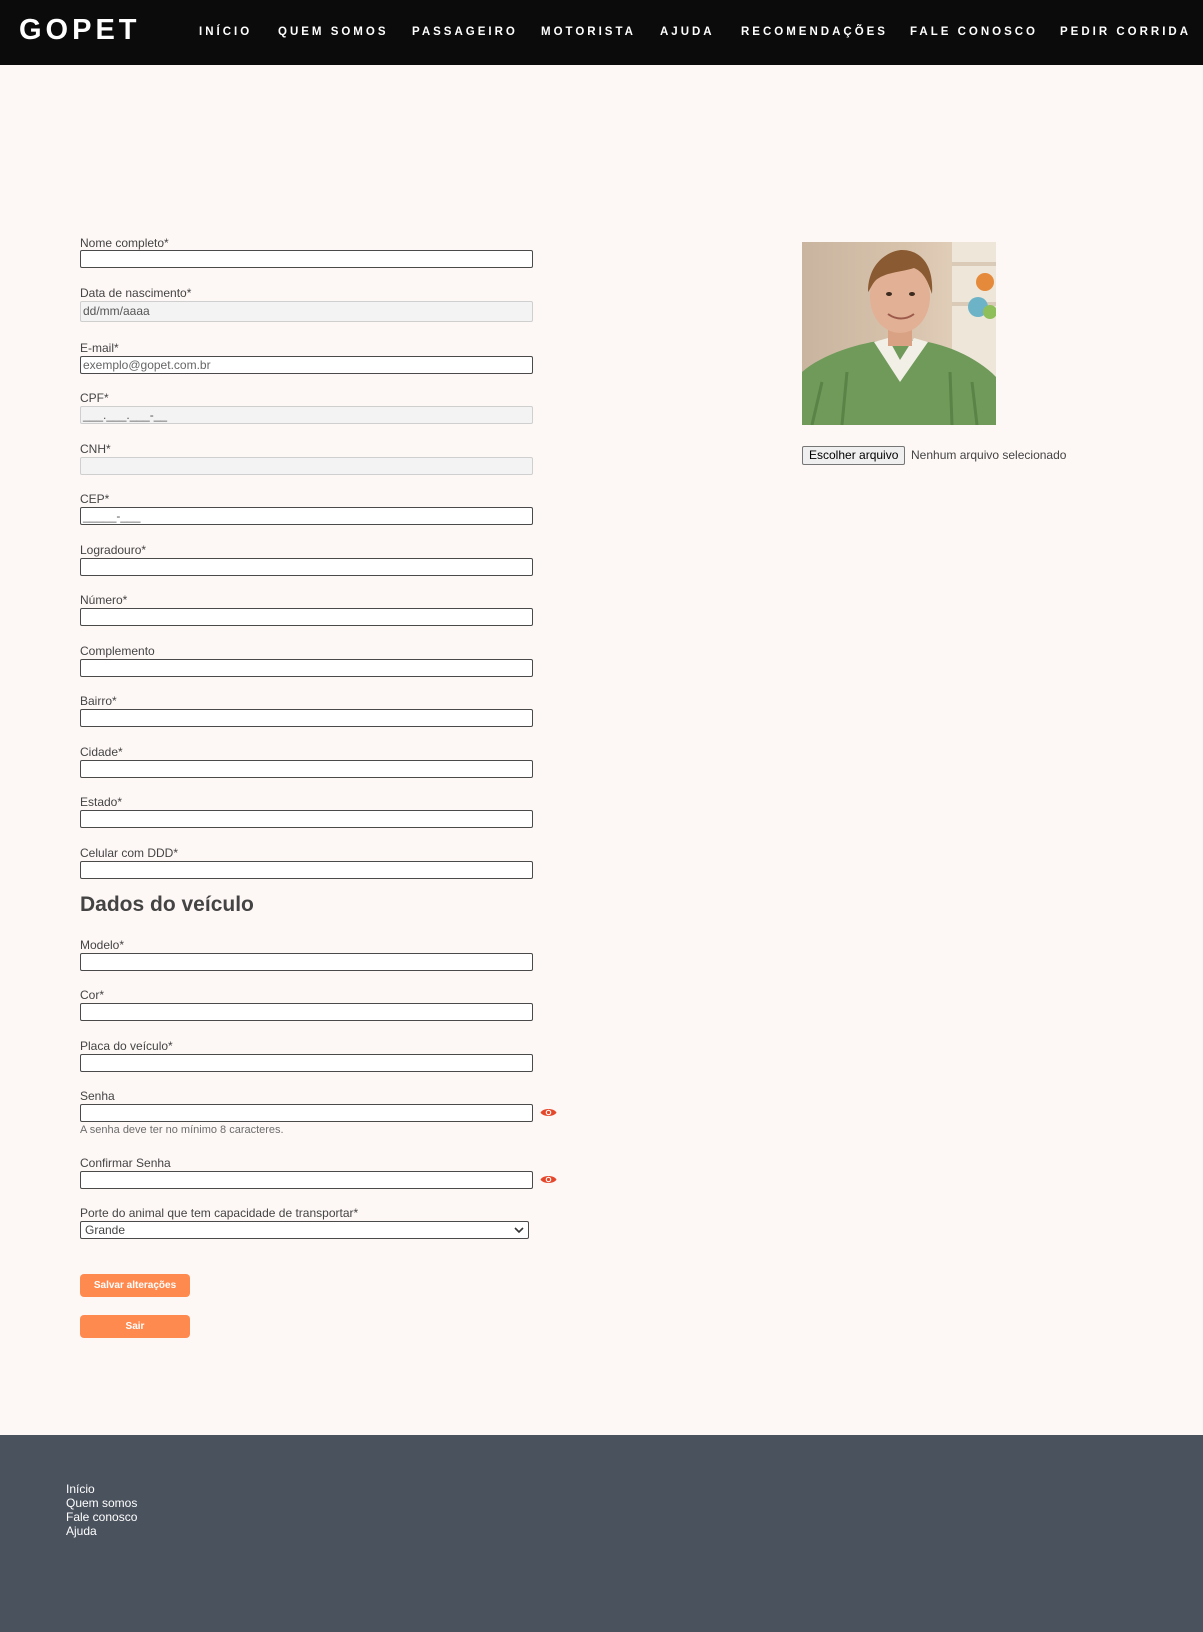  I want to click on porte-animal-selected: Grande, so click(105, 1230).